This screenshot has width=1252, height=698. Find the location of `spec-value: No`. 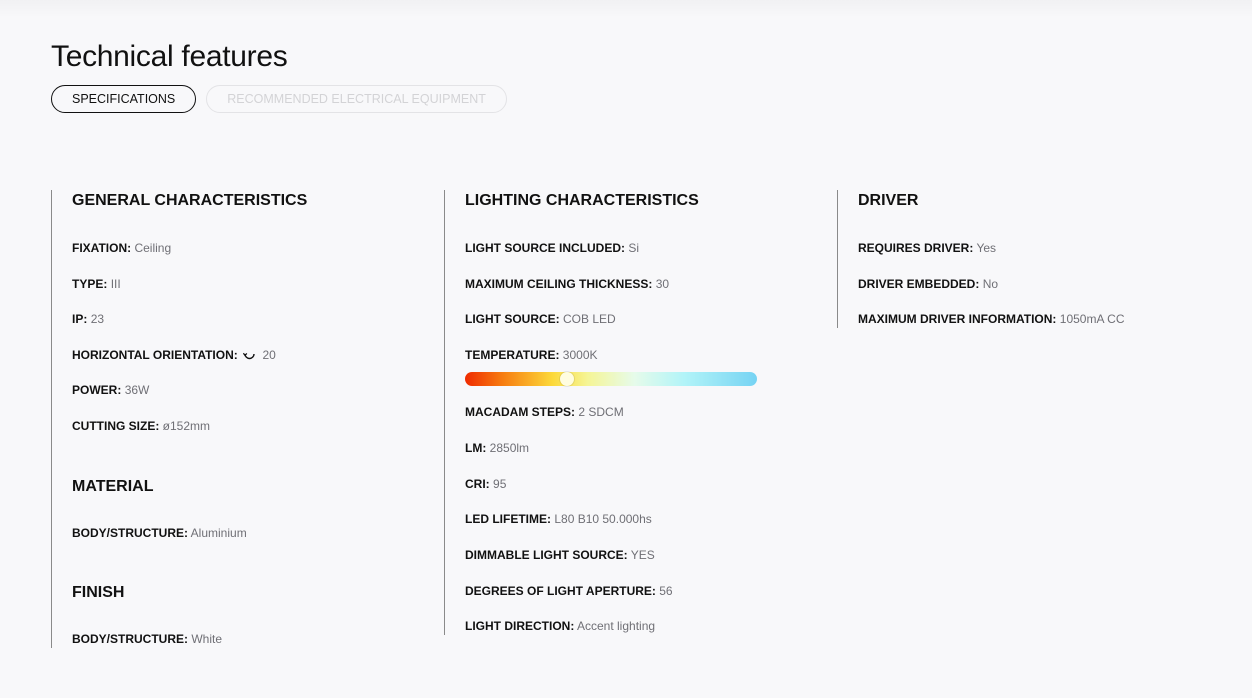

spec-value: No is located at coordinates (990, 284).